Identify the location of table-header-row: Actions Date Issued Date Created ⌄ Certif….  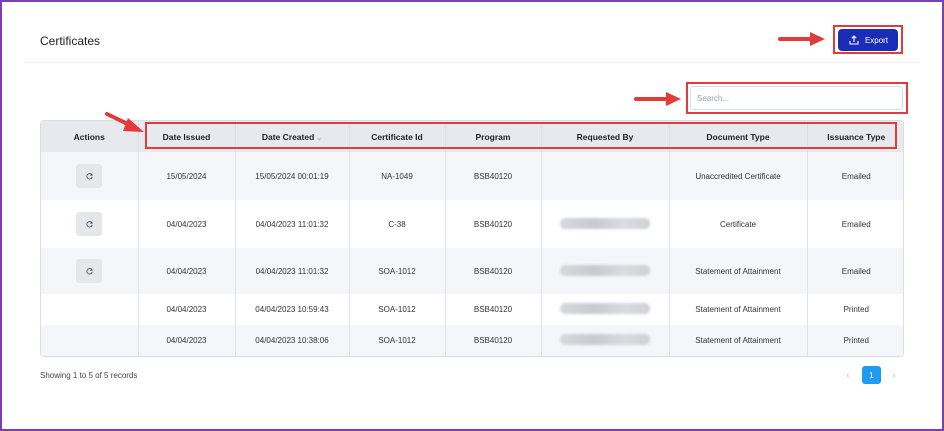
(472, 136).